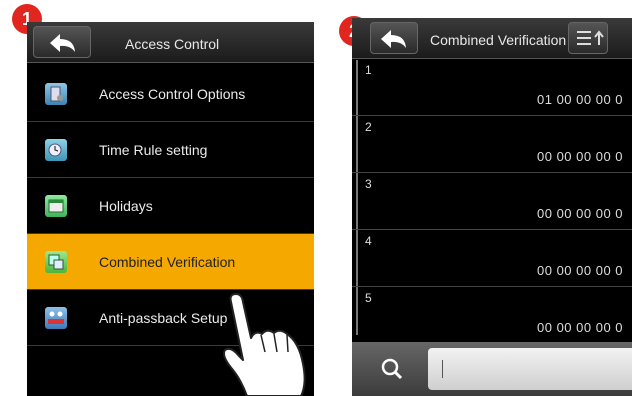 This screenshot has height=396, width=632. I want to click on pointing-hand-icon, so click(264, 344).